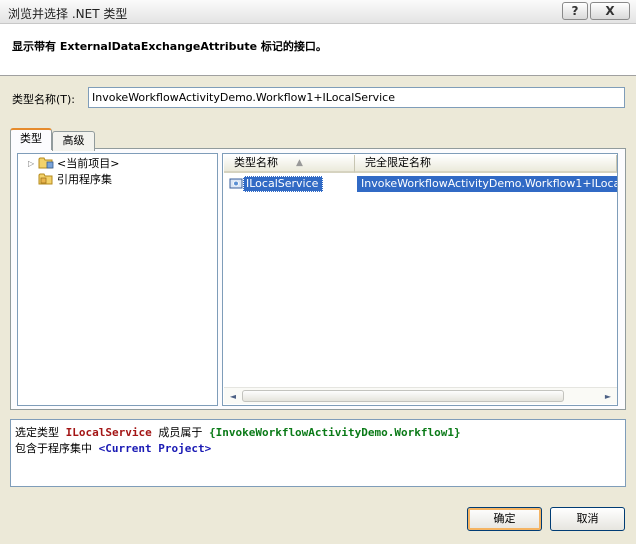  Describe the element at coordinates (318, 12) in the screenshot. I see `title-bar: 浏览并选择 .NET 类型 ? X` at that location.